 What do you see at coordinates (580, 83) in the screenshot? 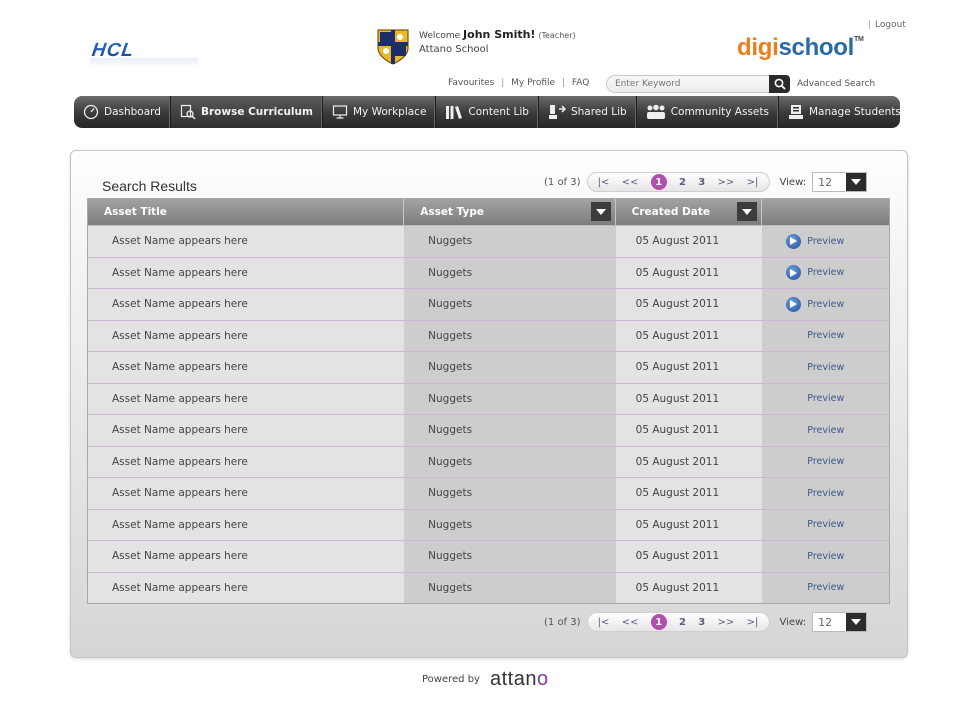
I see `faq-link: FAQ` at bounding box center [580, 83].